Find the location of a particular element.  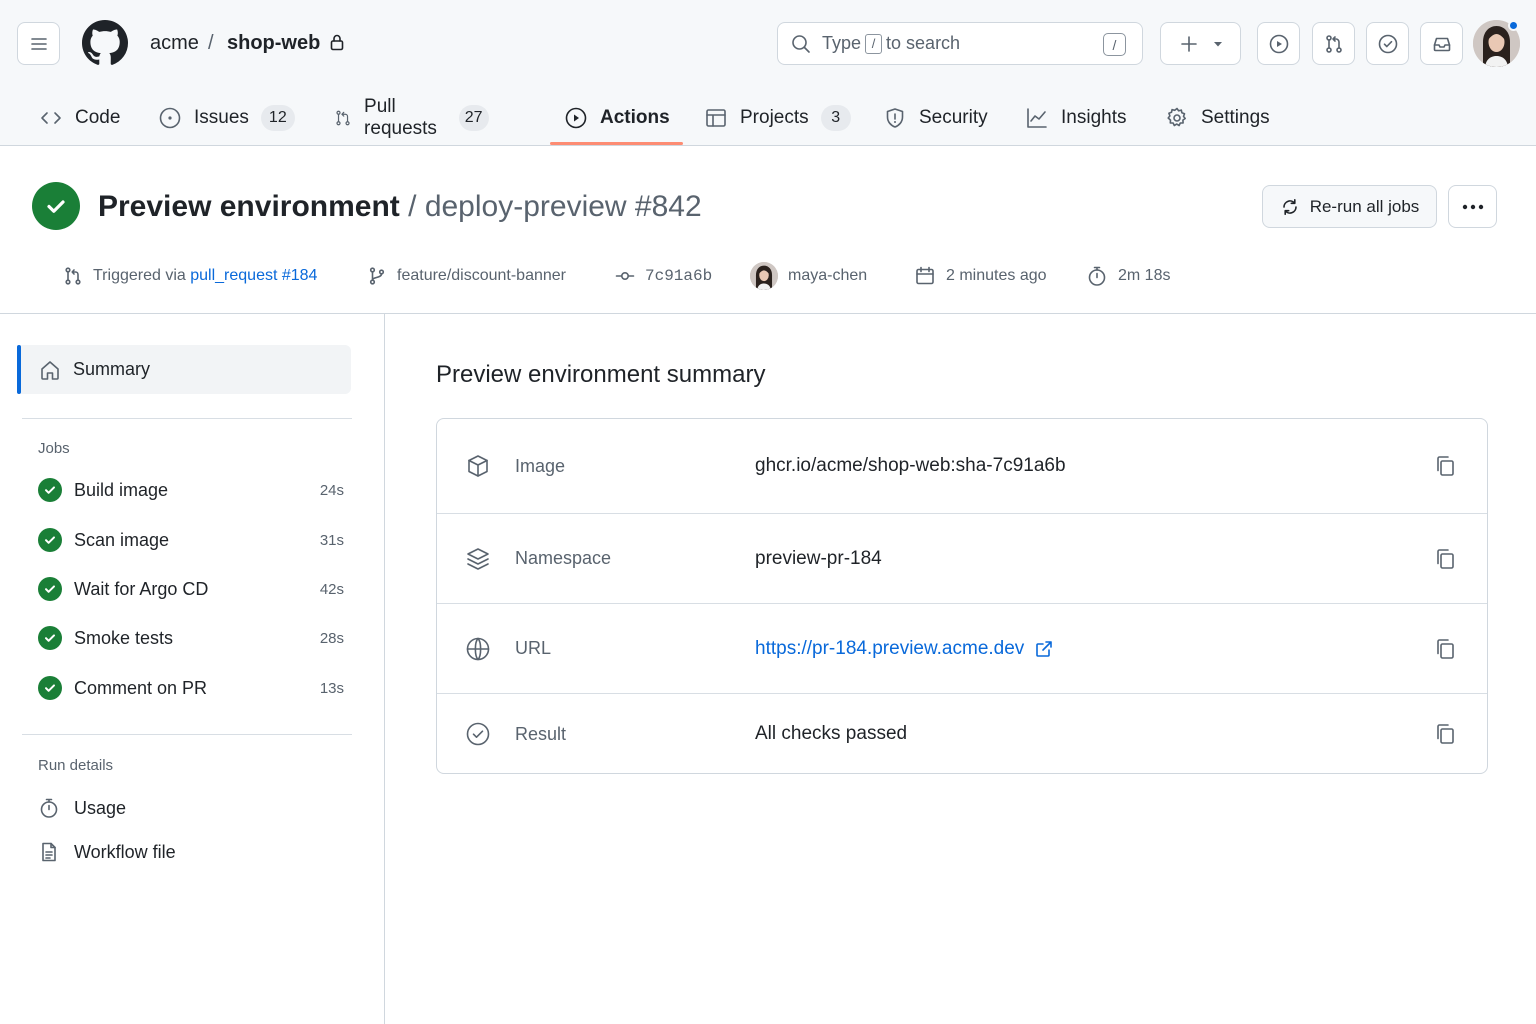

duration-info: 2m 18s is located at coordinates (1128, 276).